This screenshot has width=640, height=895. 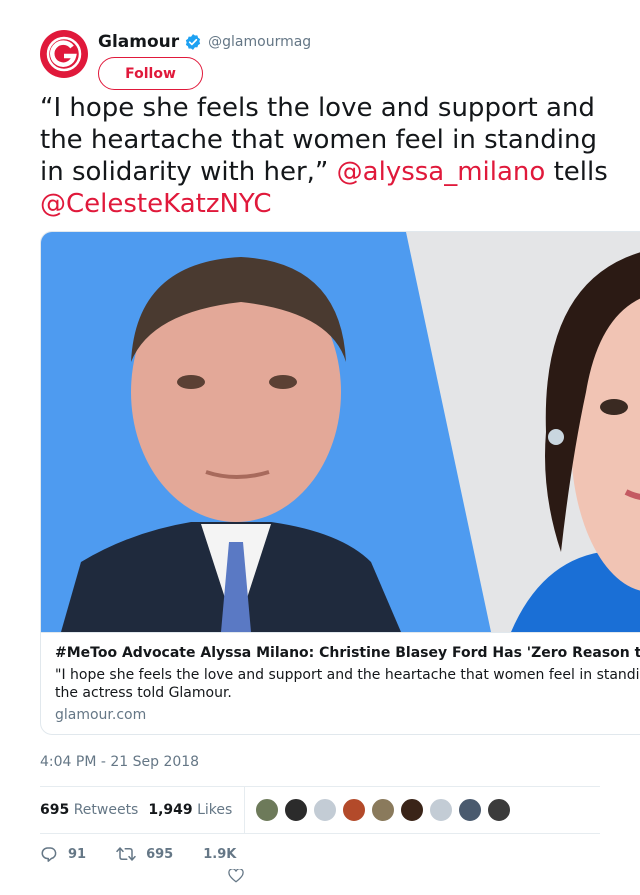 What do you see at coordinates (160, 854) in the screenshot?
I see `retweet-count: 695` at bounding box center [160, 854].